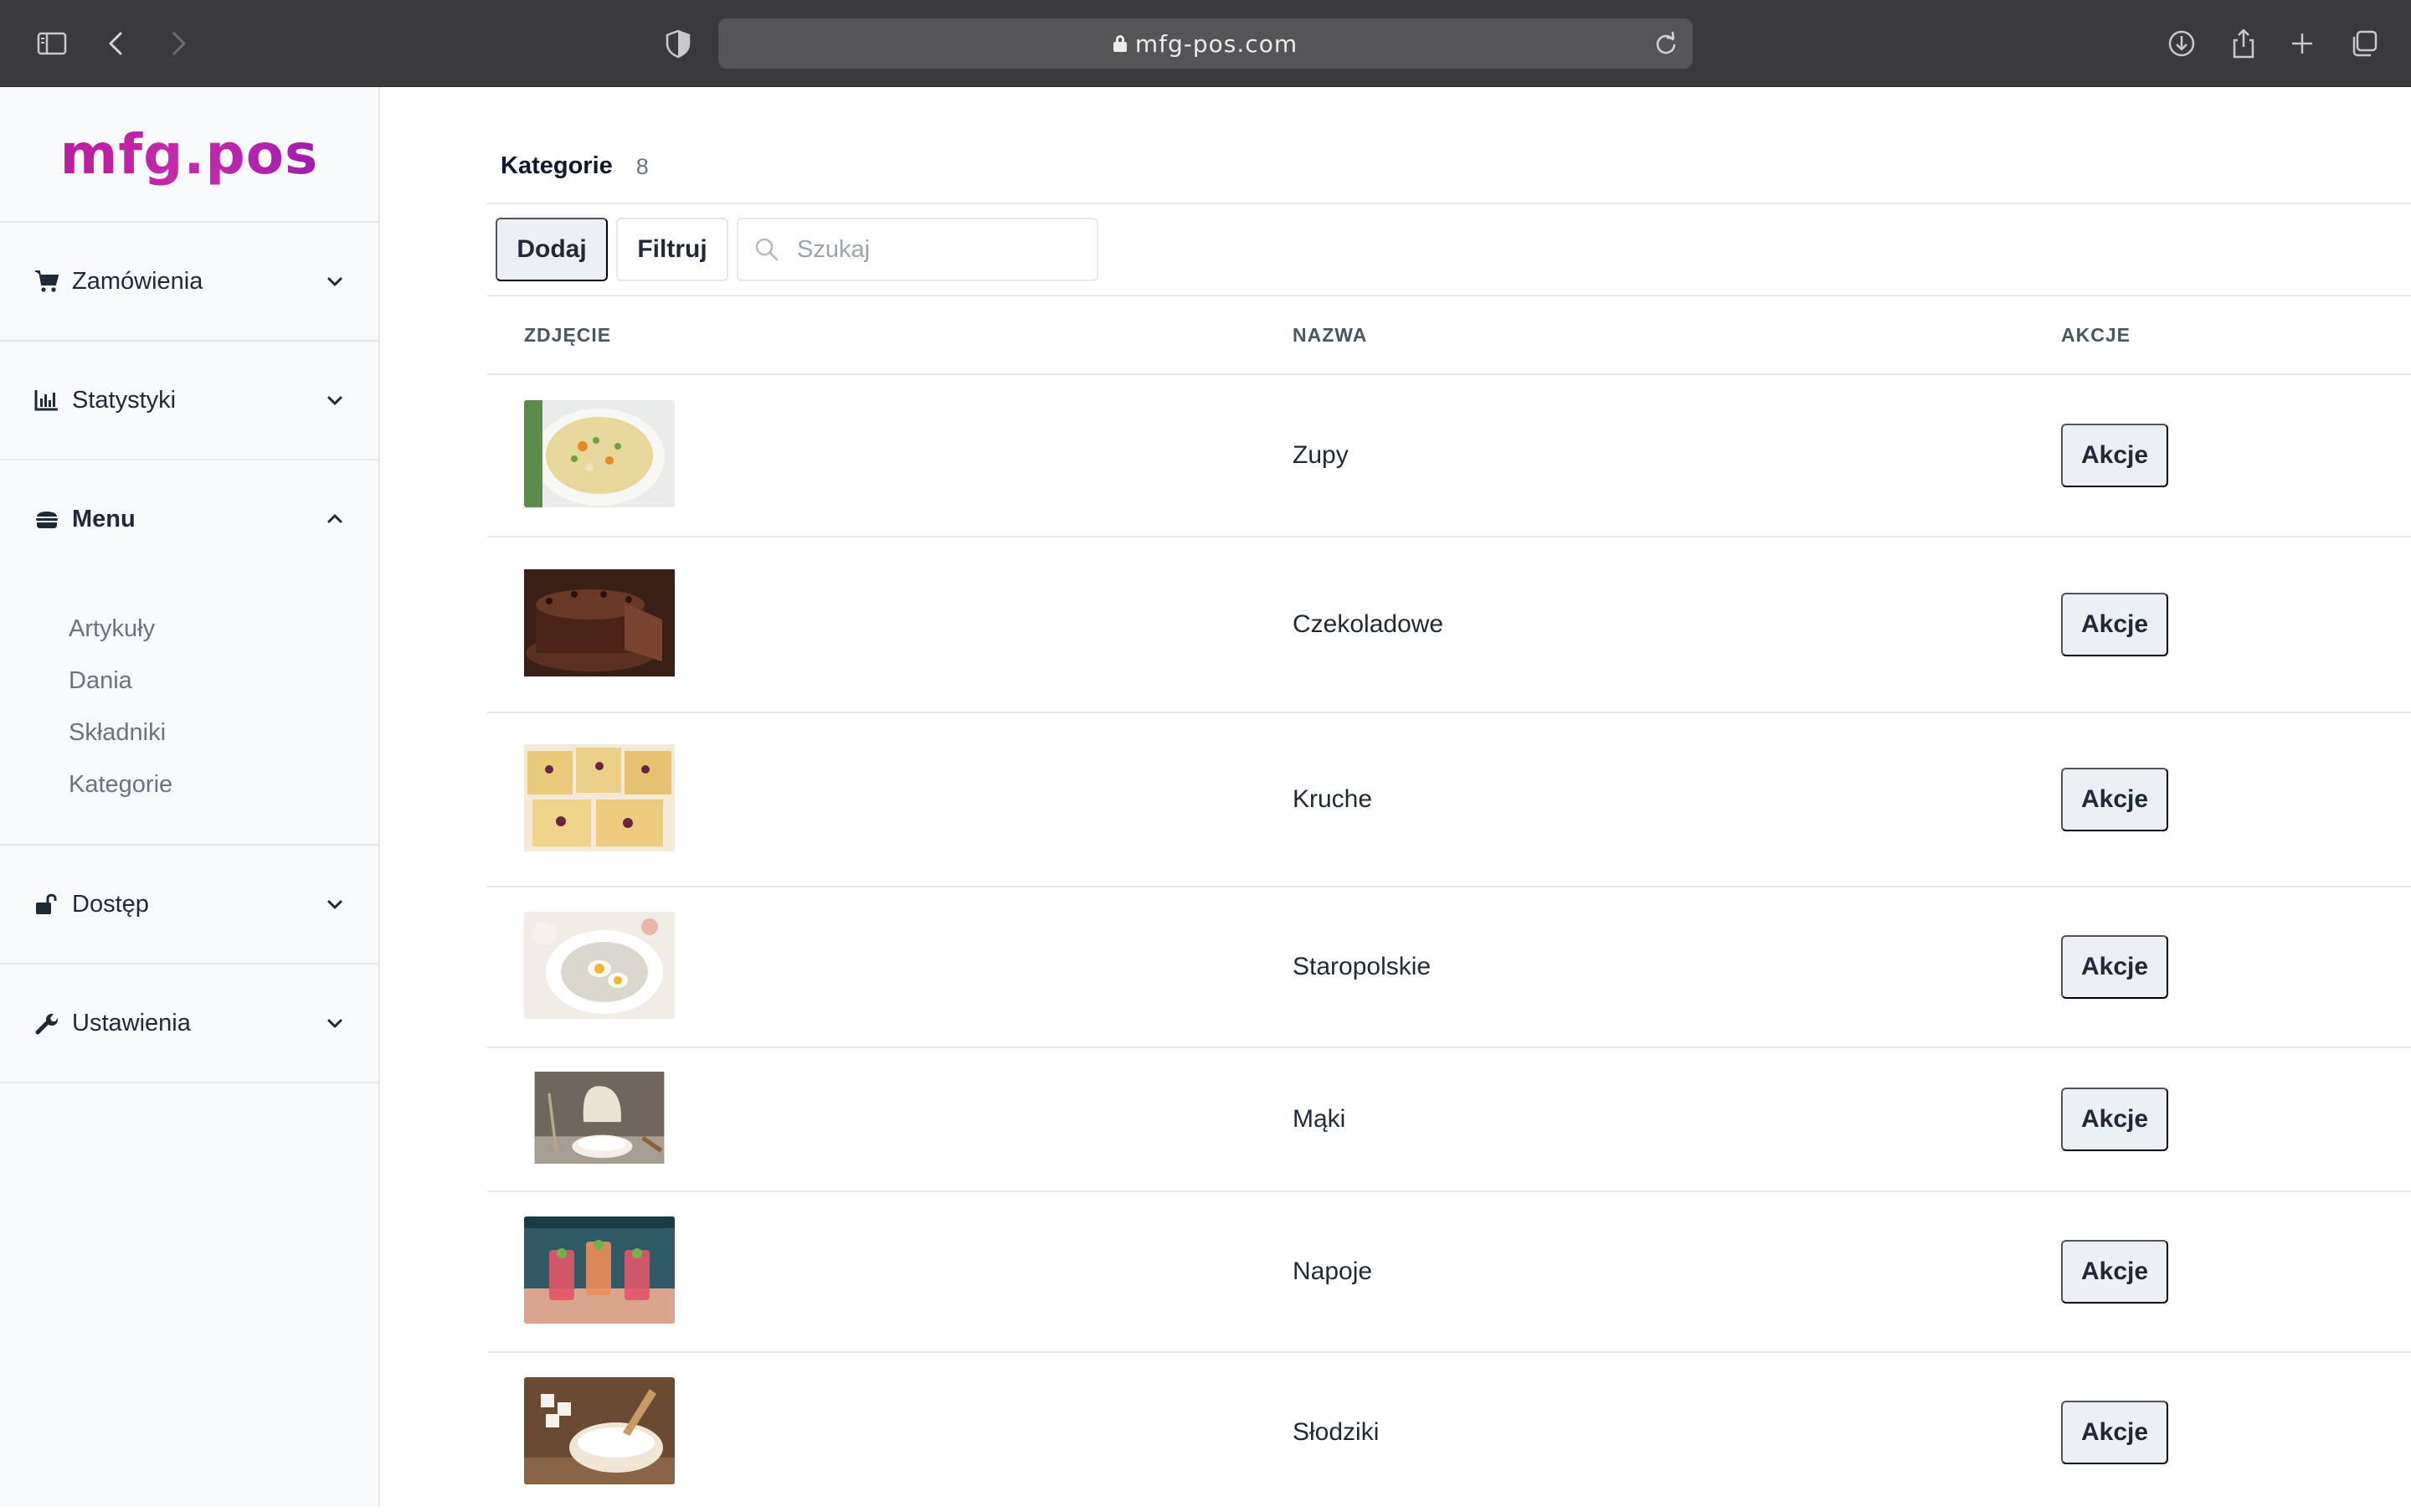 The width and height of the screenshot is (2411, 1512). What do you see at coordinates (223, 629) in the screenshot?
I see `sidebar-item-articles: Artykuły` at bounding box center [223, 629].